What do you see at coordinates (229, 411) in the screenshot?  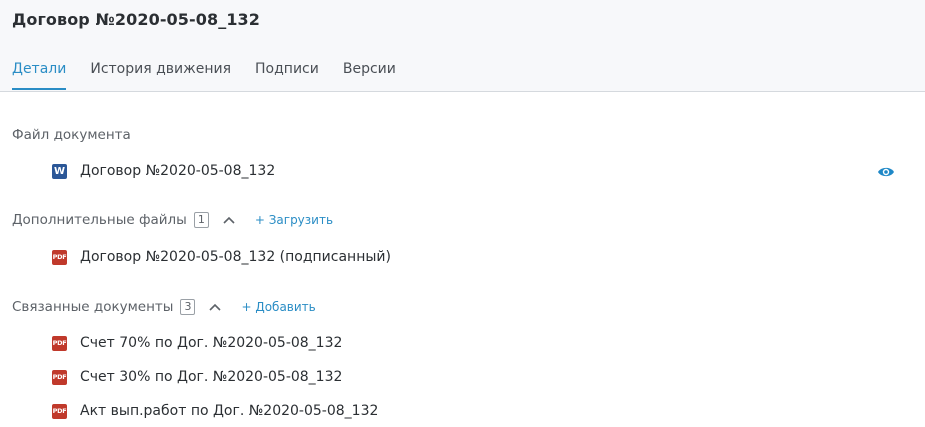 I see `related-document-name: Акт вып.работ по Дог. №2020-05-08_132` at bounding box center [229, 411].